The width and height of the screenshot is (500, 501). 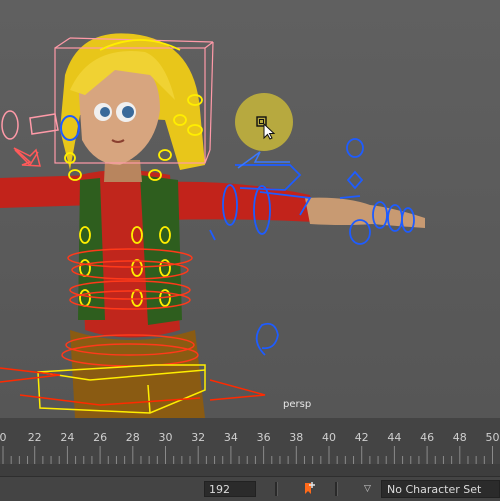 I want to click on timeline-tick-label: 50, so click(x=492, y=437).